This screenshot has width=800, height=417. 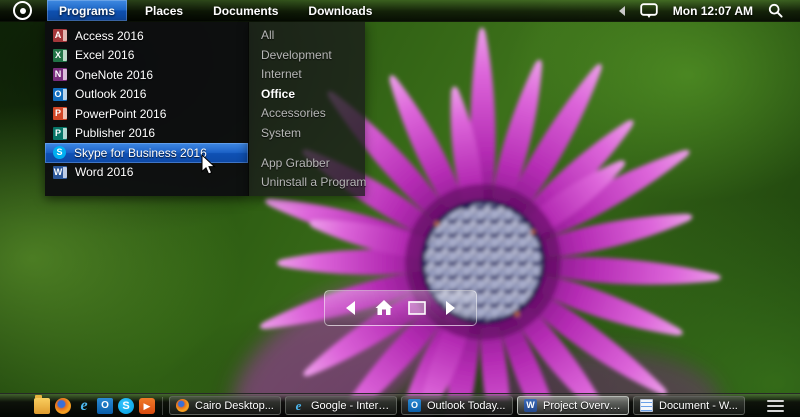 I want to click on menubar-item-places: Places, so click(x=164, y=10).